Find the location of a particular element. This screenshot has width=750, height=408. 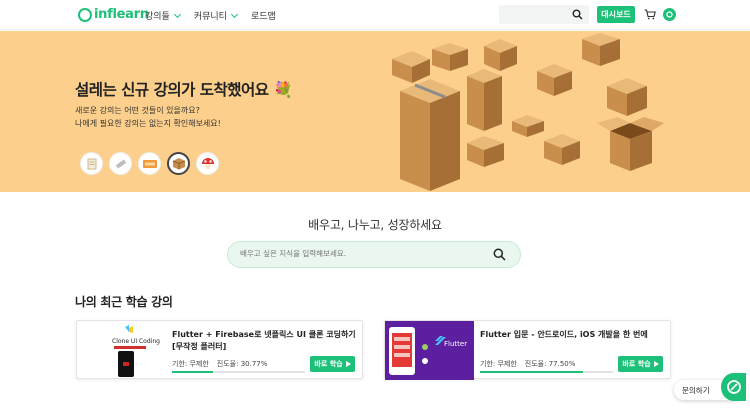

box-icon is located at coordinates (178, 164).